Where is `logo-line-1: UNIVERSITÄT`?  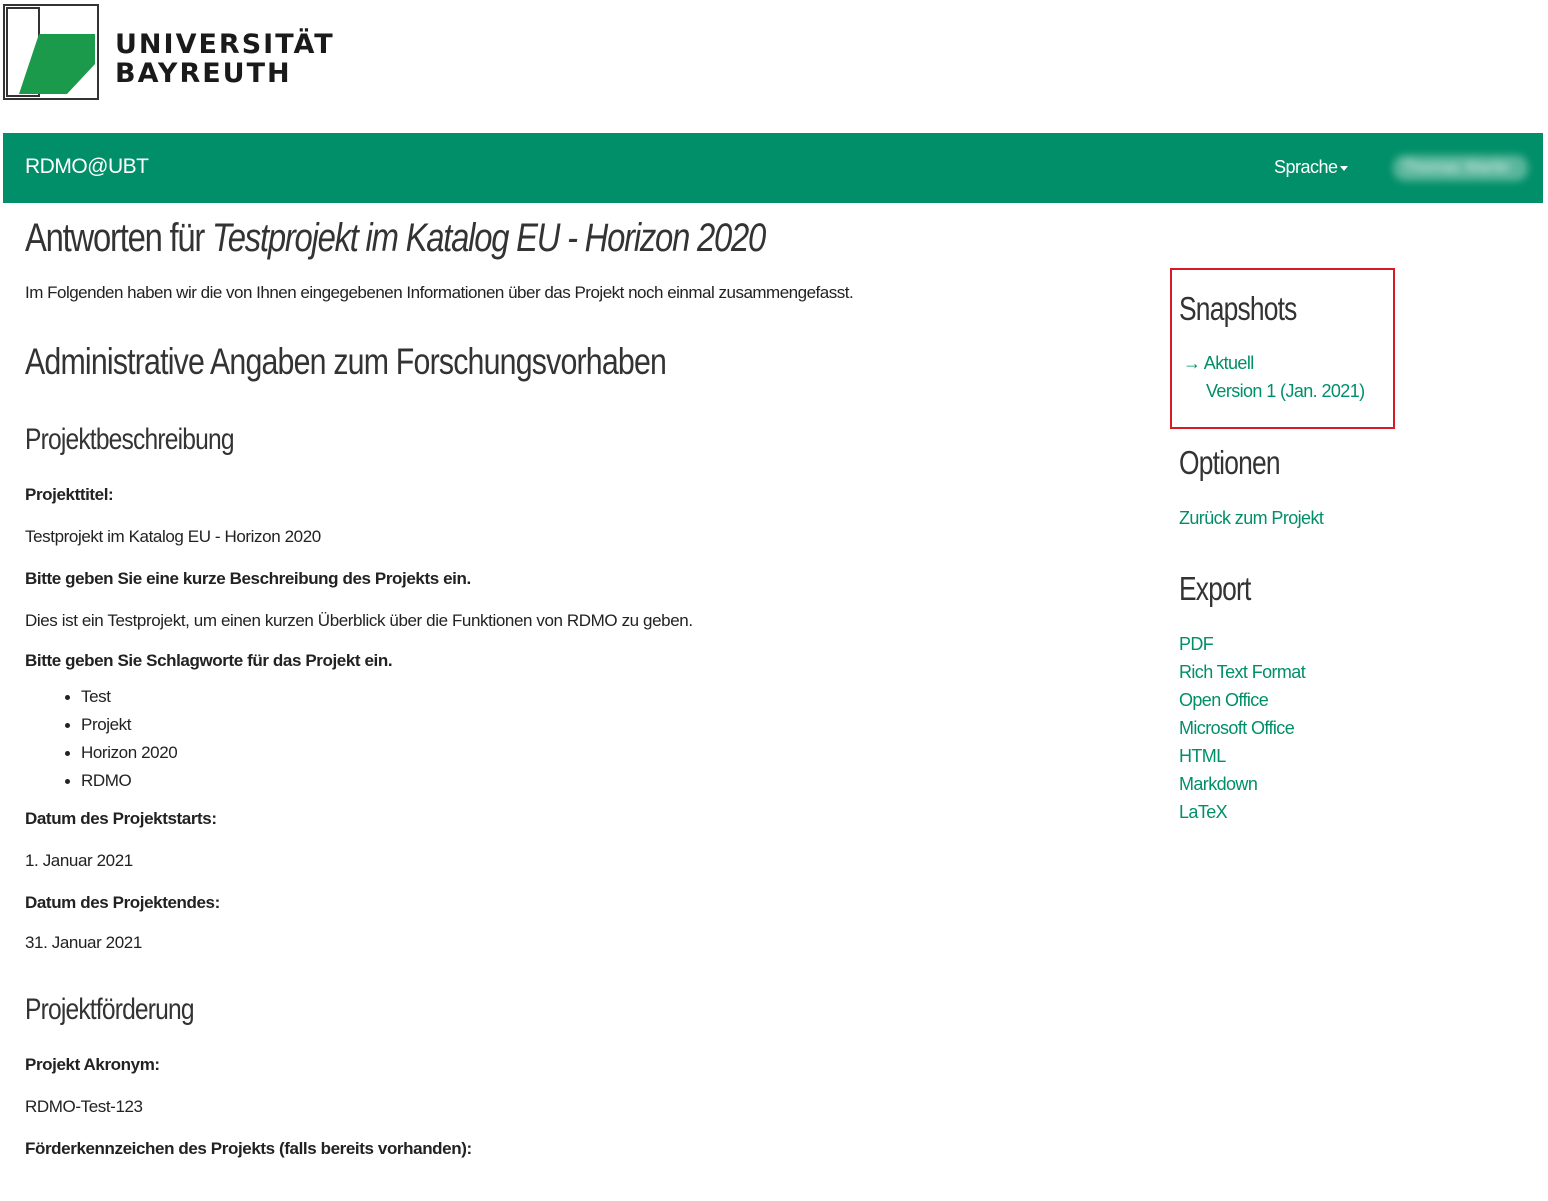 logo-line-1: UNIVERSITÄT is located at coordinates (225, 44).